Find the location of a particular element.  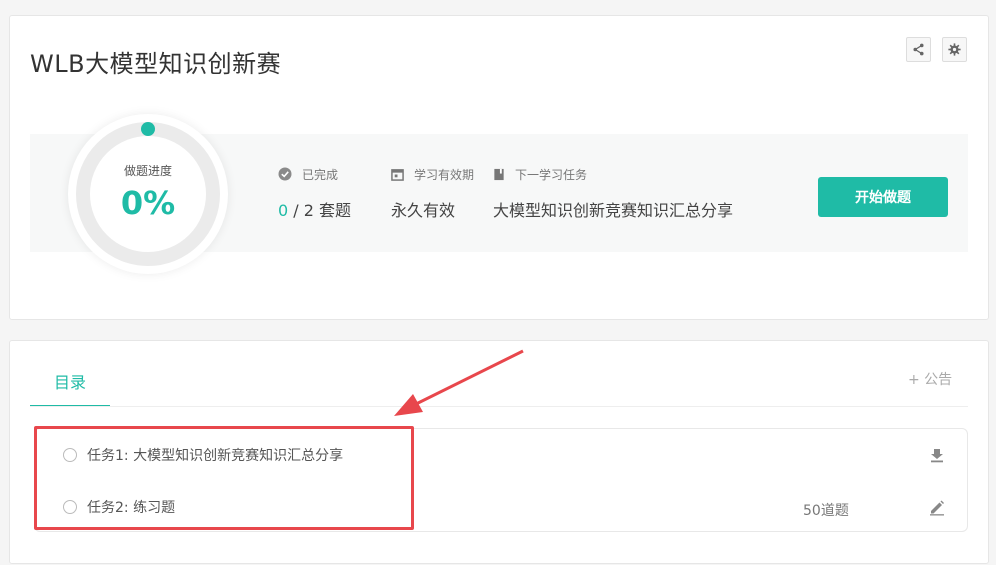

completed-count: 0 is located at coordinates (283, 210).